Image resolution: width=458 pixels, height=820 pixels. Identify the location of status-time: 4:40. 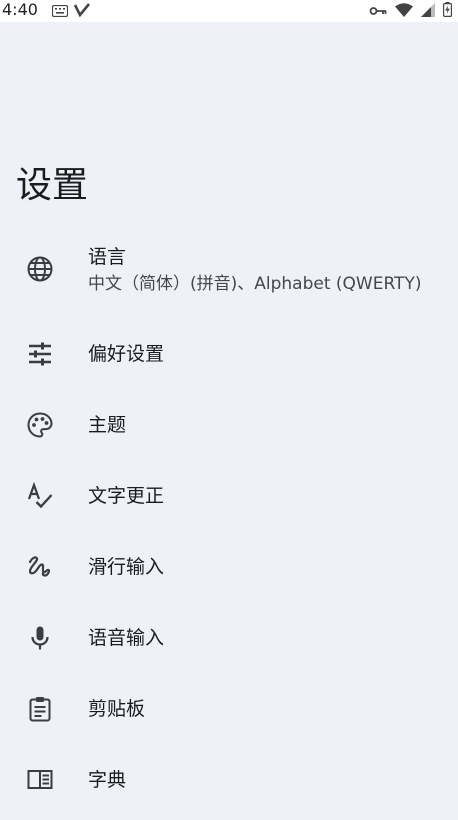
(20, 9).